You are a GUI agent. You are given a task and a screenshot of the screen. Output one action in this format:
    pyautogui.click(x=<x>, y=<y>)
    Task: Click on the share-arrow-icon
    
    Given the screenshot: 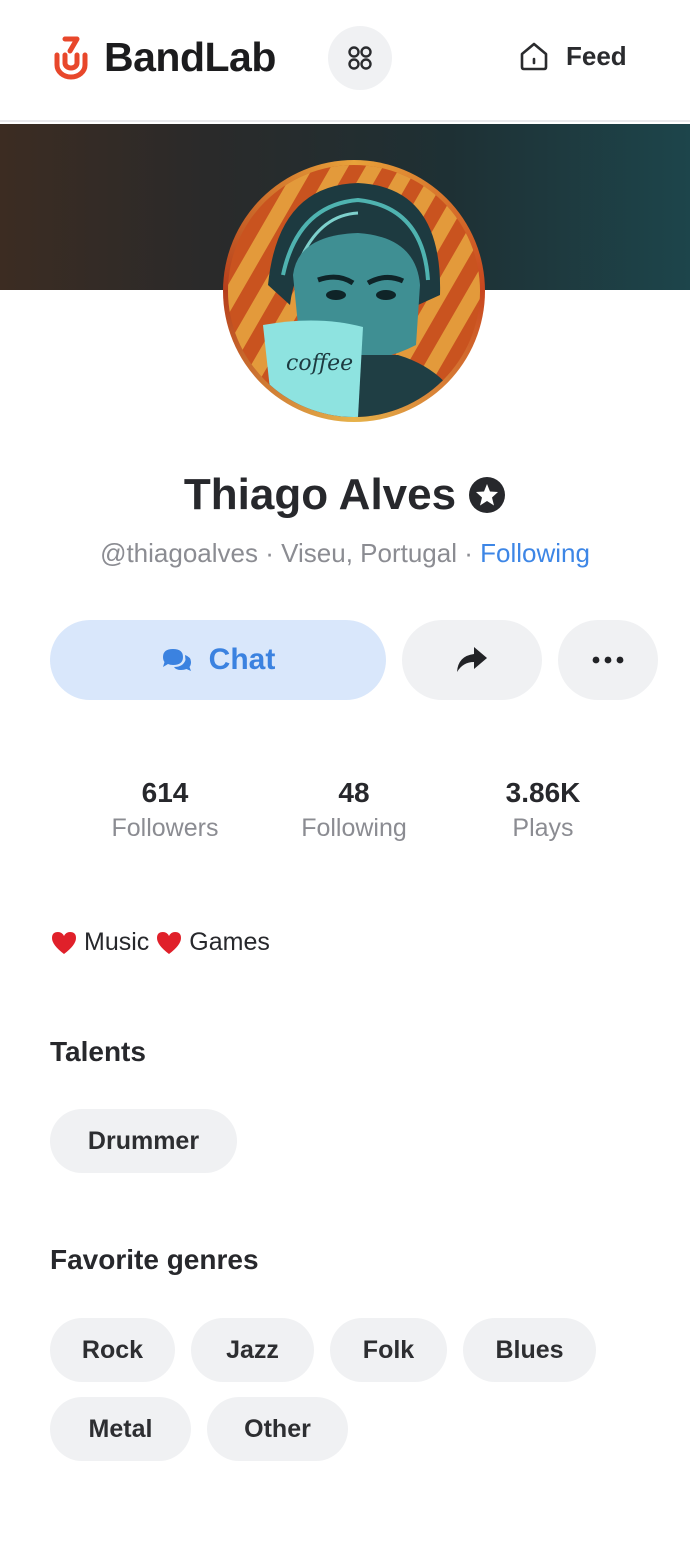 What is the action you would take?
    pyautogui.click(x=472, y=659)
    